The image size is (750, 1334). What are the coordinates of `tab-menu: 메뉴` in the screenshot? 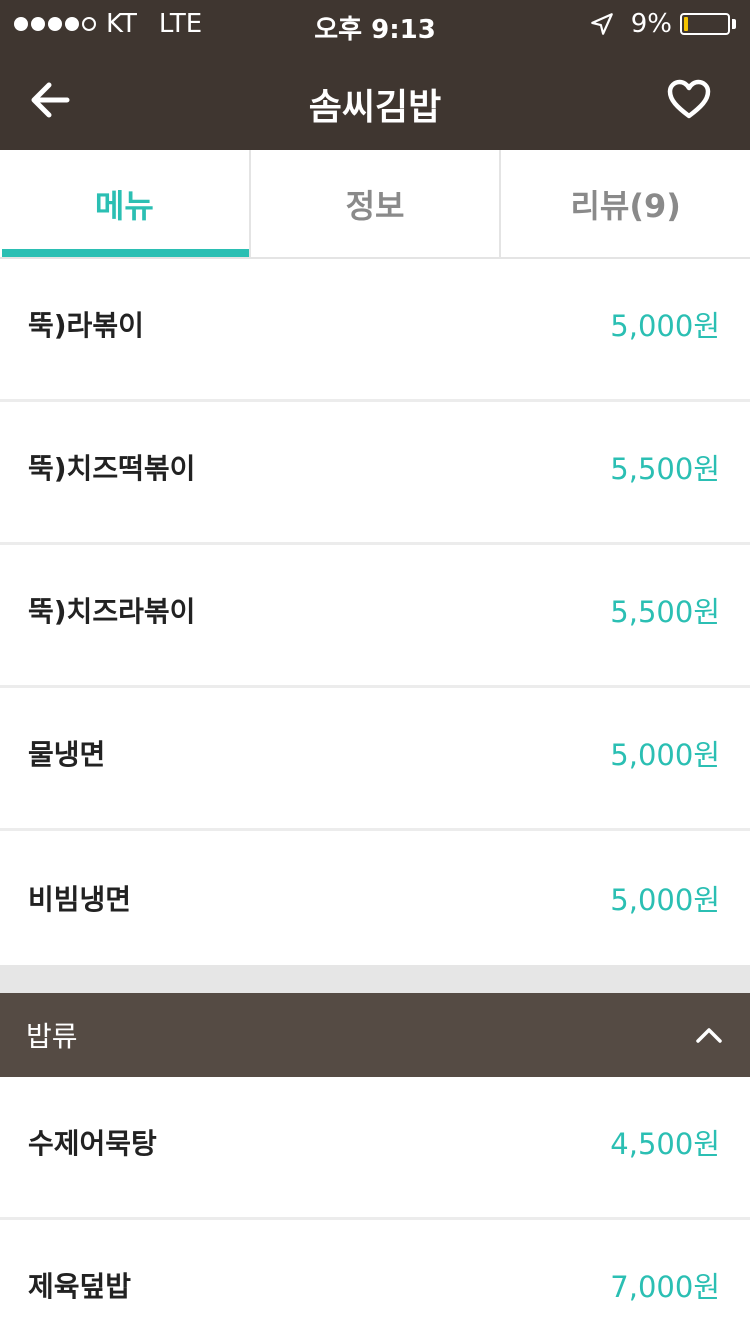 It's located at (125, 203).